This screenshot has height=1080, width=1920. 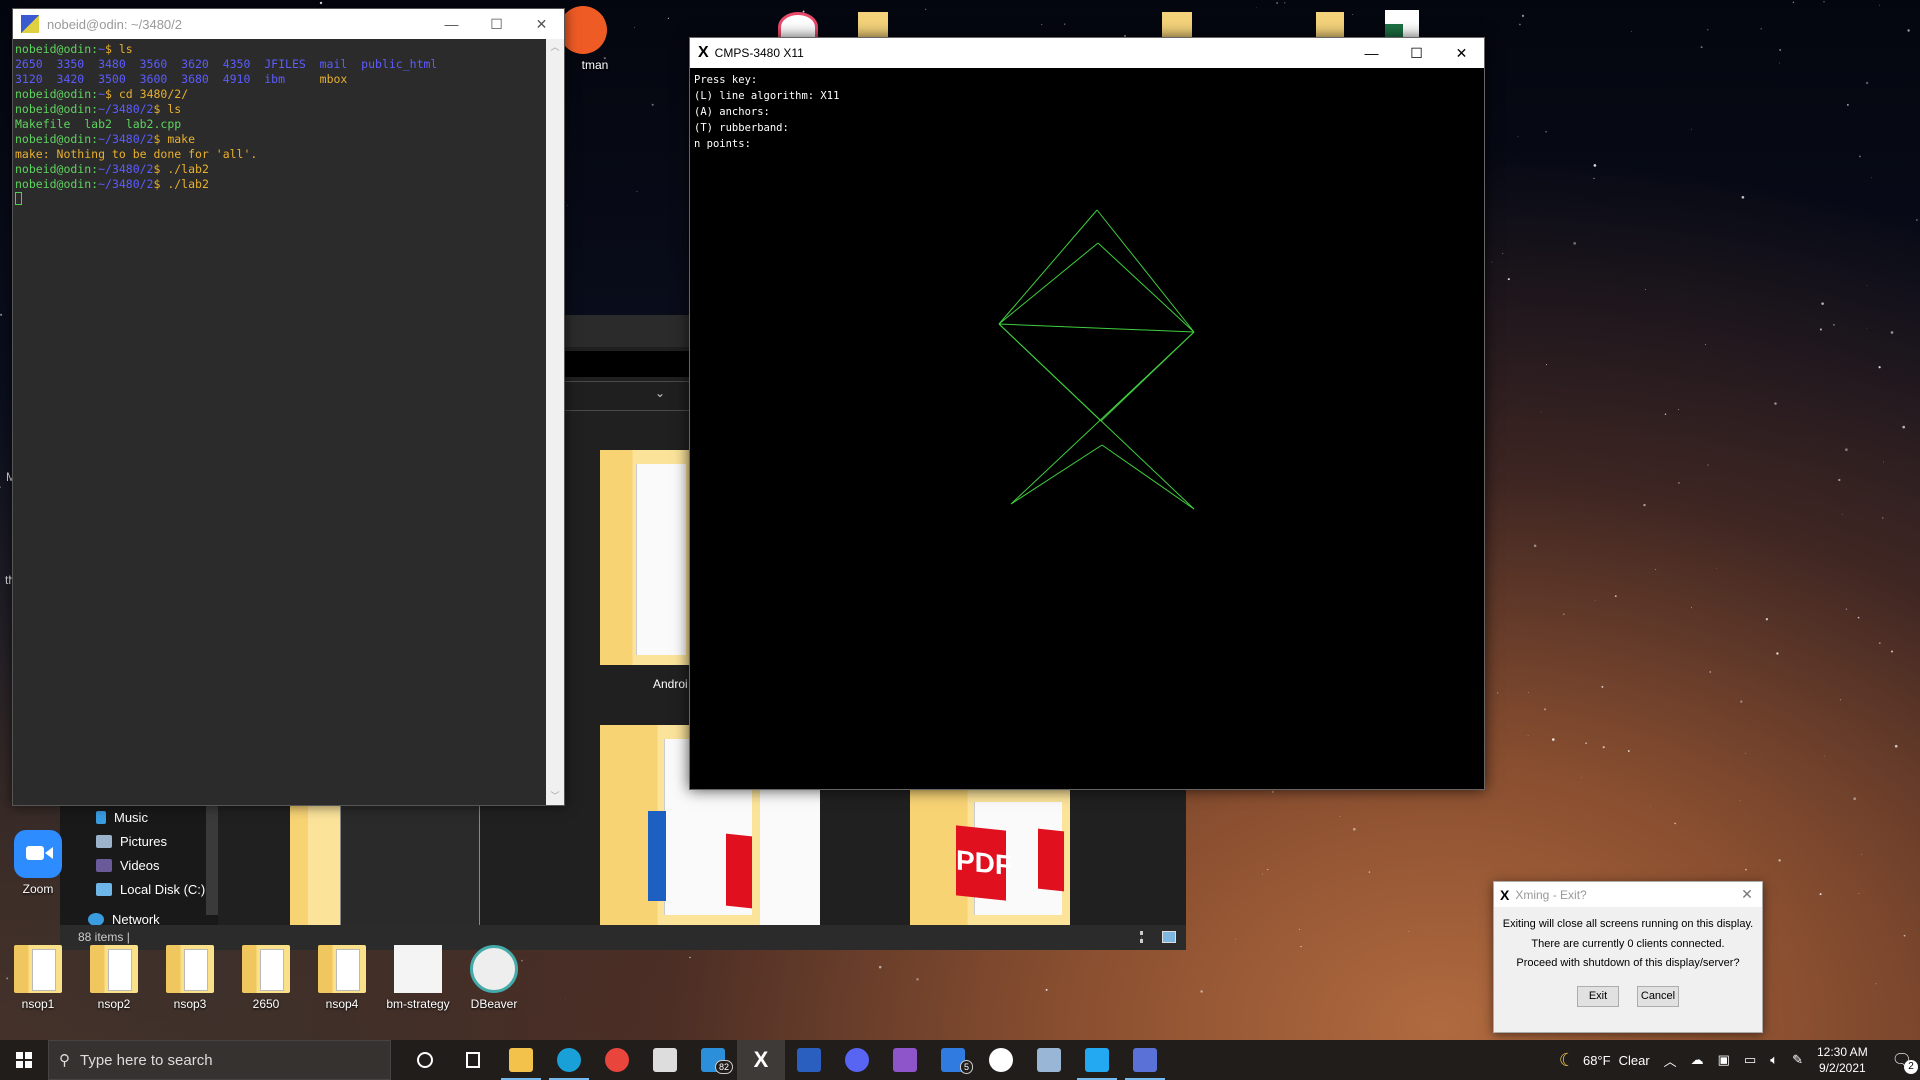 I want to click on taskbar-visual-studio, so click(x=905, y=1060).